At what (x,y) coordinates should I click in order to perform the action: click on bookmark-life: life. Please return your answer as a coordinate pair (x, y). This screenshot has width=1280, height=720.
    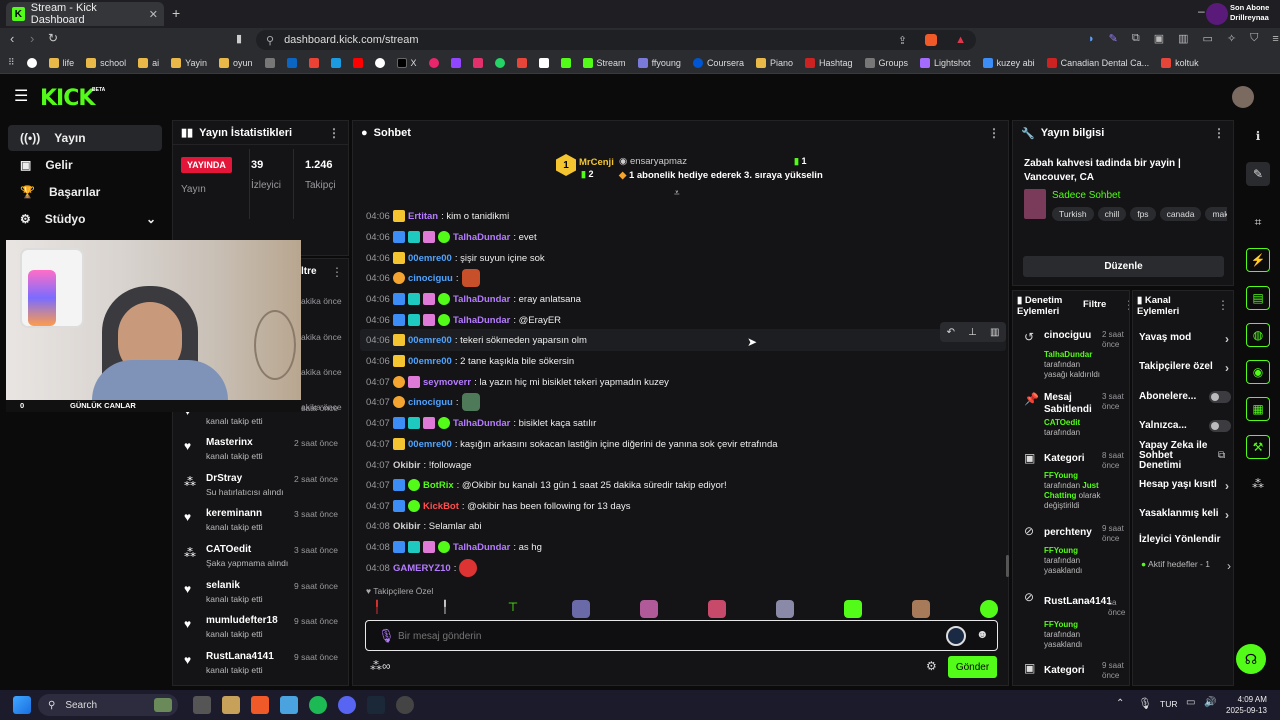
    Looking at the image, I should click on (61, 62).